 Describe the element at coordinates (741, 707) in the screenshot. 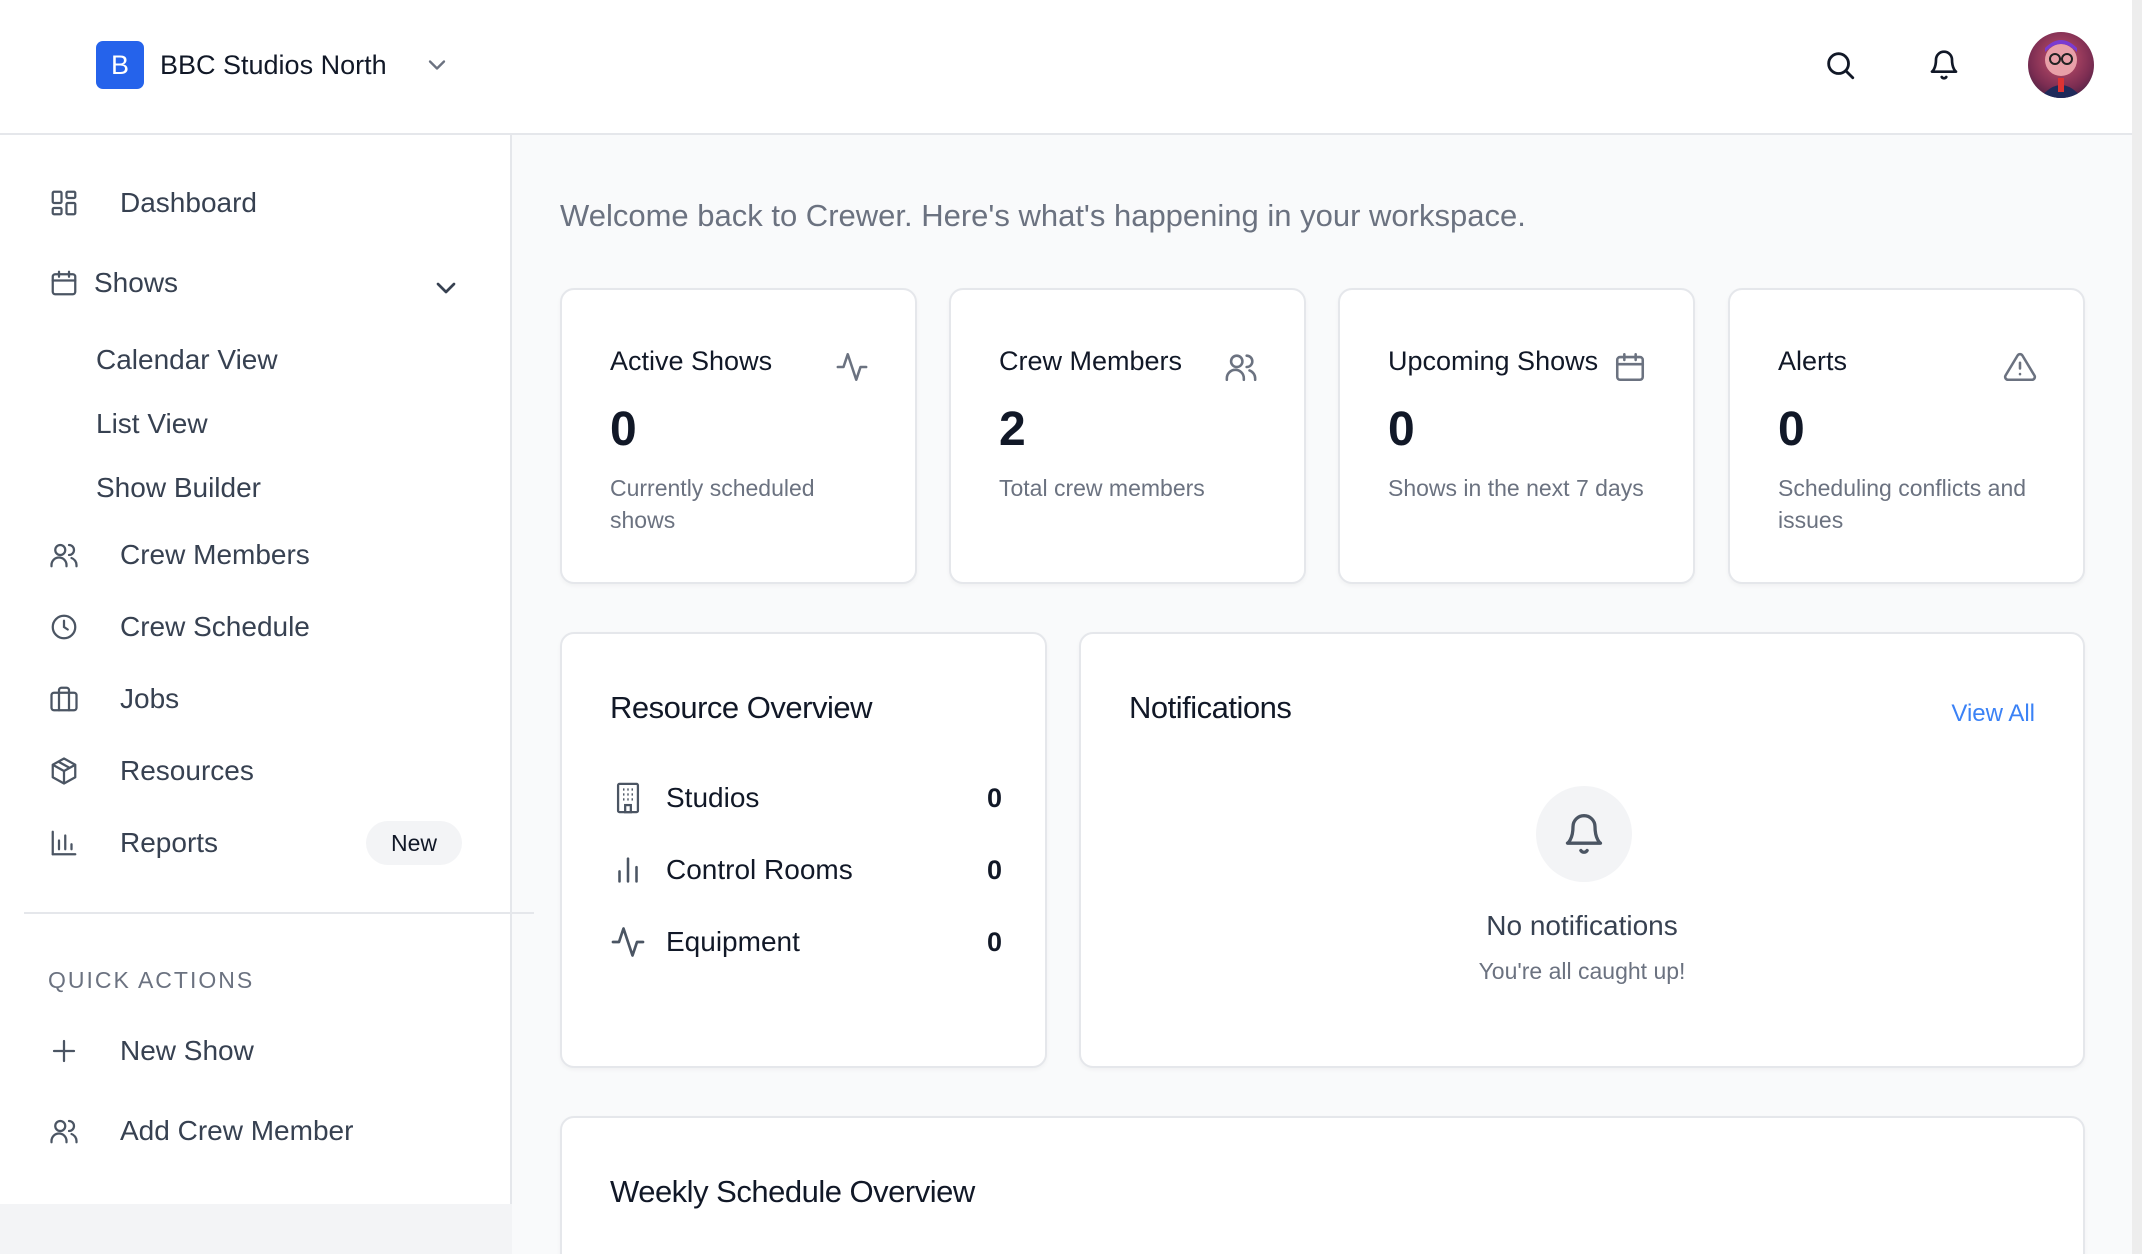

I see `card-title: Resource Overview` at that location.